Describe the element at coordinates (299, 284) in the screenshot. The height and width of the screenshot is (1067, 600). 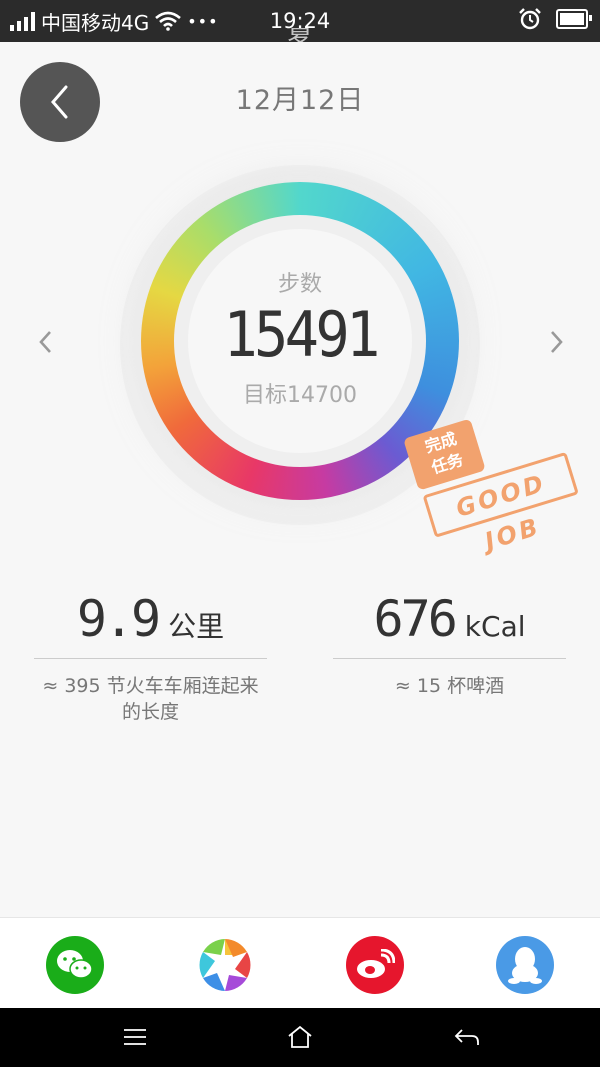
I see `steps-label: 步数` at that location.